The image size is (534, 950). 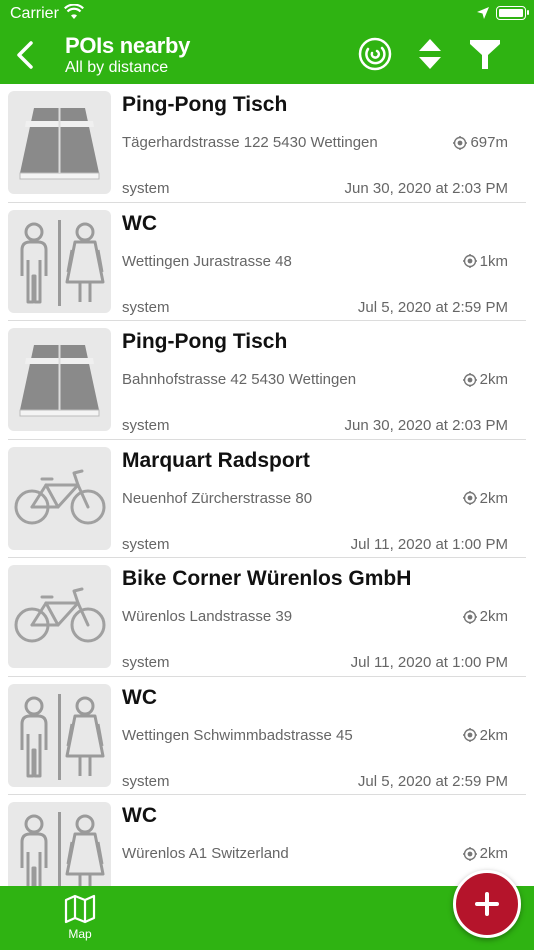 I want to click on filter-button, so click(x=485, y=54).